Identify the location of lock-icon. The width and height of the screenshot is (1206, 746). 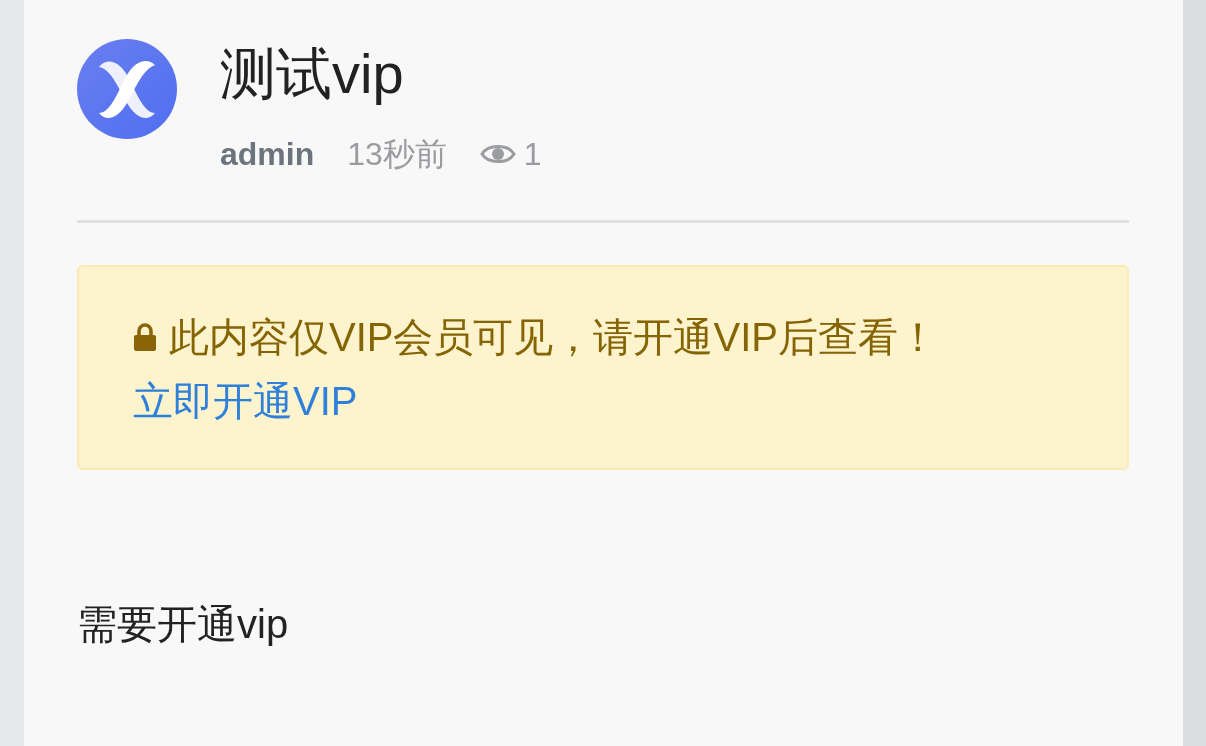
(145, 337).